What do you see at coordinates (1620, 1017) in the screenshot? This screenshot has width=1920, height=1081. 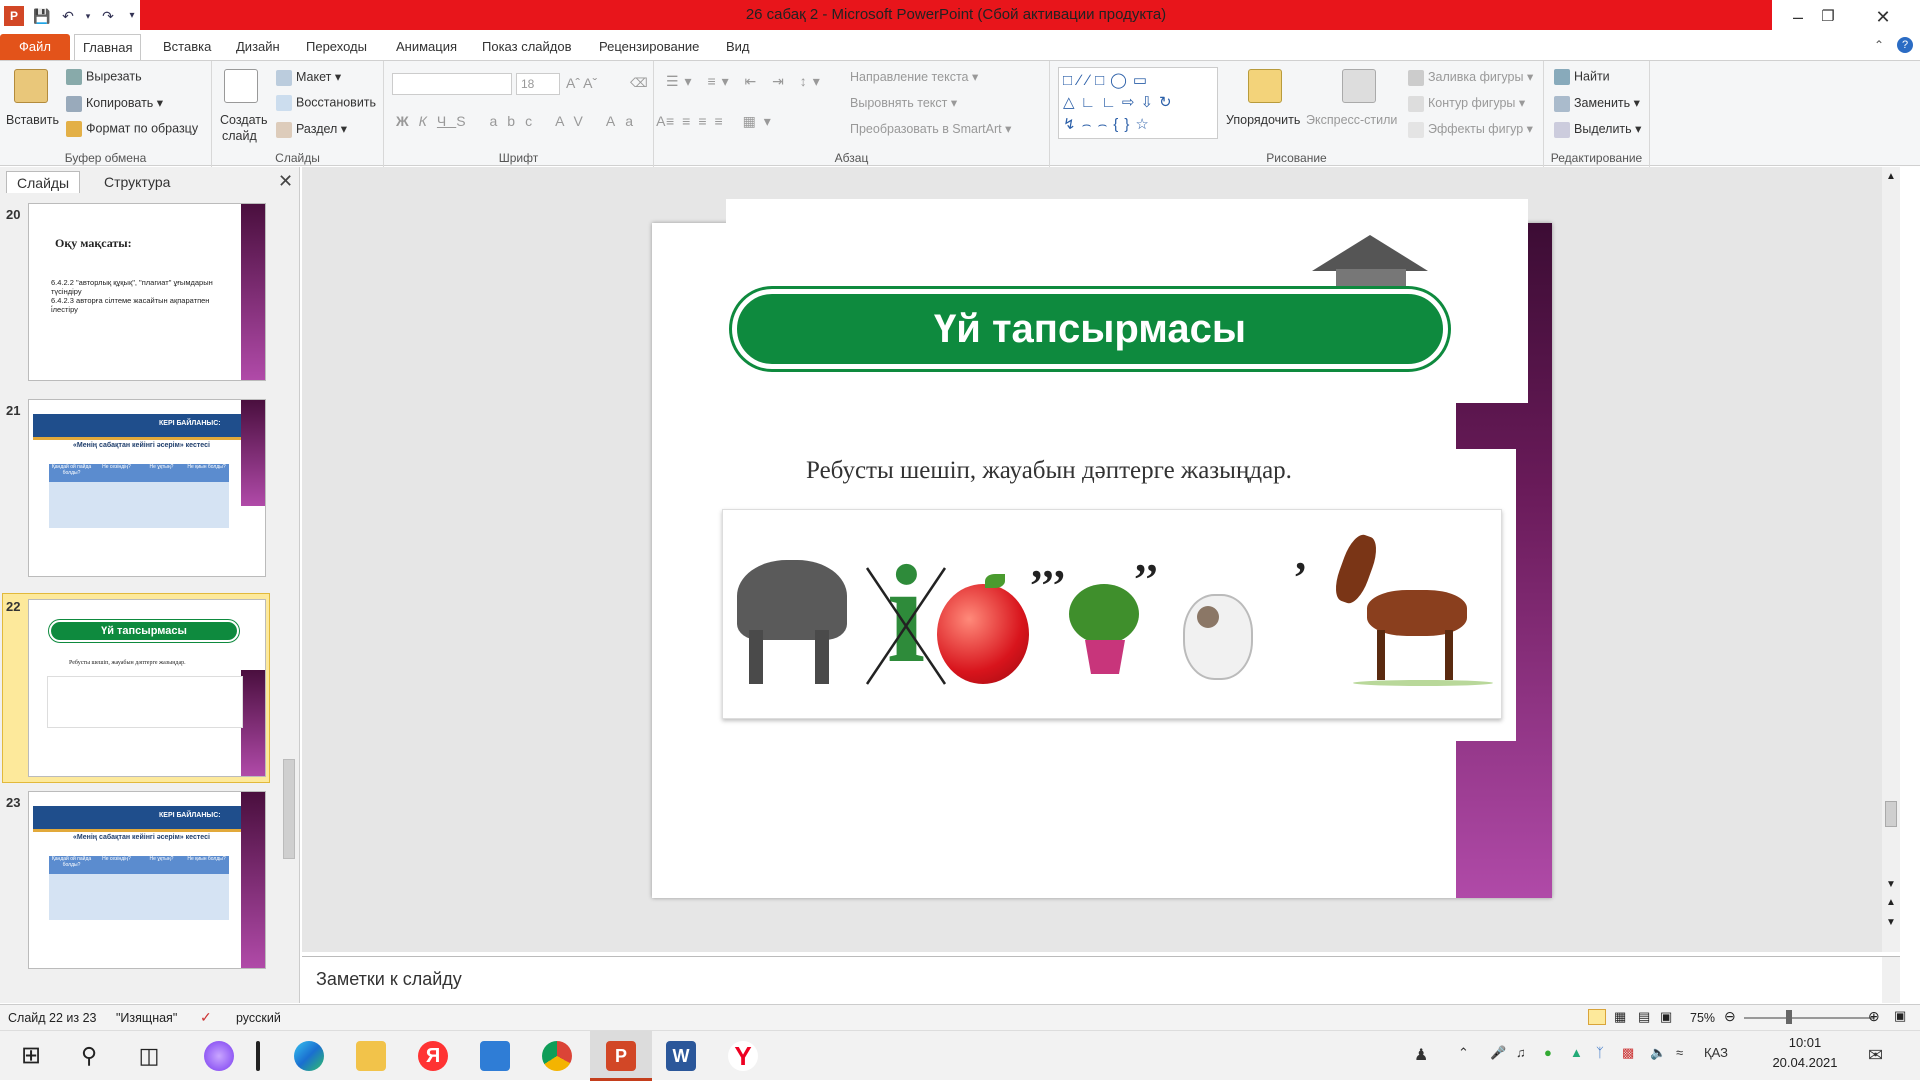 I see `sorter-view-icon: ▦` at bounding box center [1620, 1017].